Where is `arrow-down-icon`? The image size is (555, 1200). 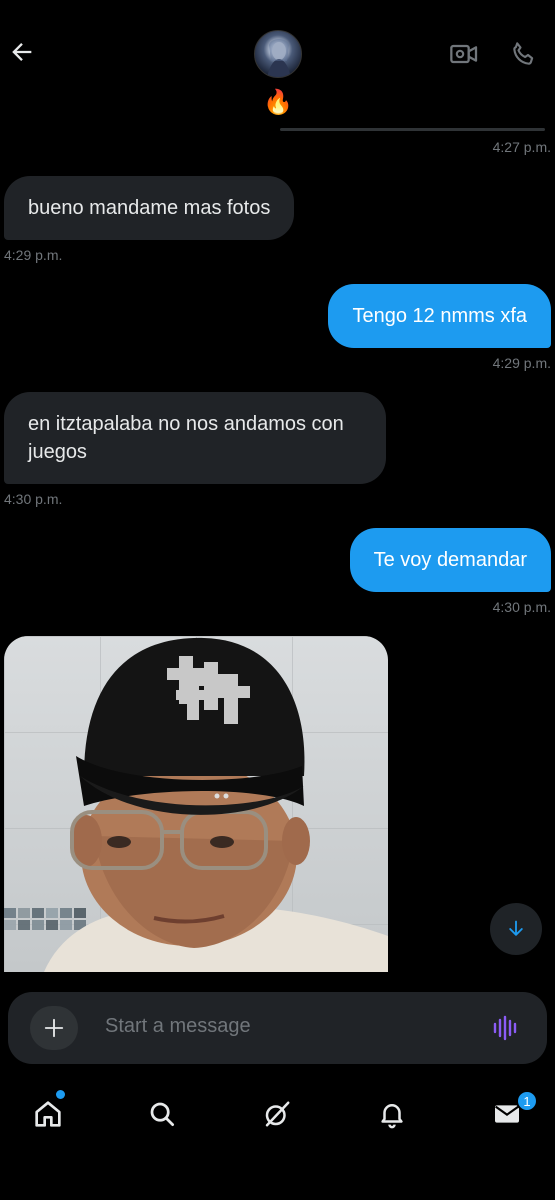
arrow-down-icon is located at coordinates (516, 928).